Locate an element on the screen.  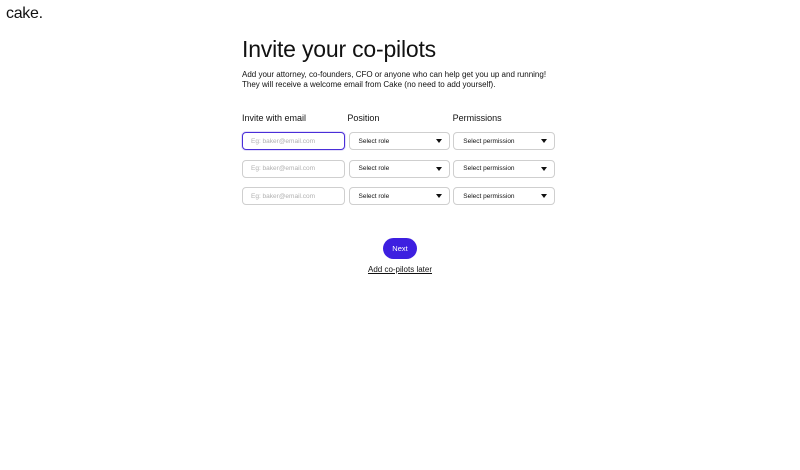
logo: cake. is located at coordinates (24, 14).